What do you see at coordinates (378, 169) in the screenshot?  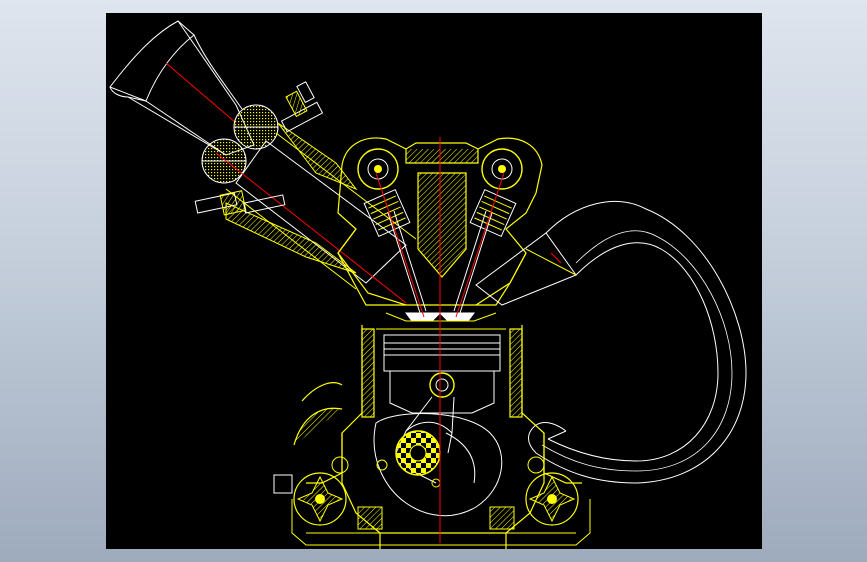 I see `camshaft-intake` at bounding box center [378, 169].